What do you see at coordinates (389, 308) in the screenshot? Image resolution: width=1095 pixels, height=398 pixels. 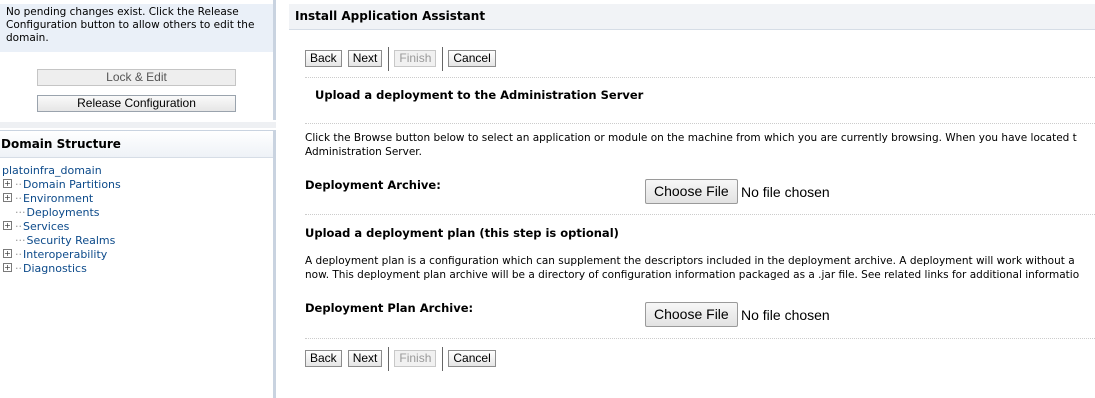 I see `deployment-plan-archive-label: Deployment Plan Archive:` at bounding box center [389, 308].